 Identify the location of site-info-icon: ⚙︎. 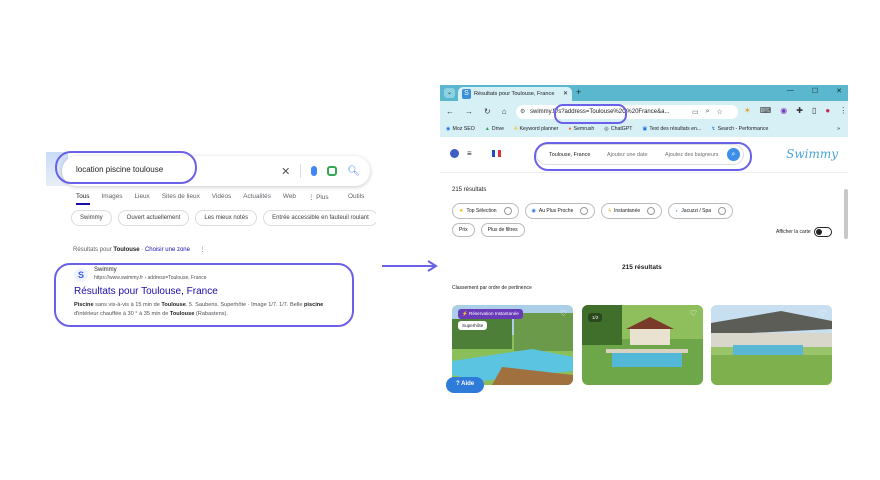
(522, 111).